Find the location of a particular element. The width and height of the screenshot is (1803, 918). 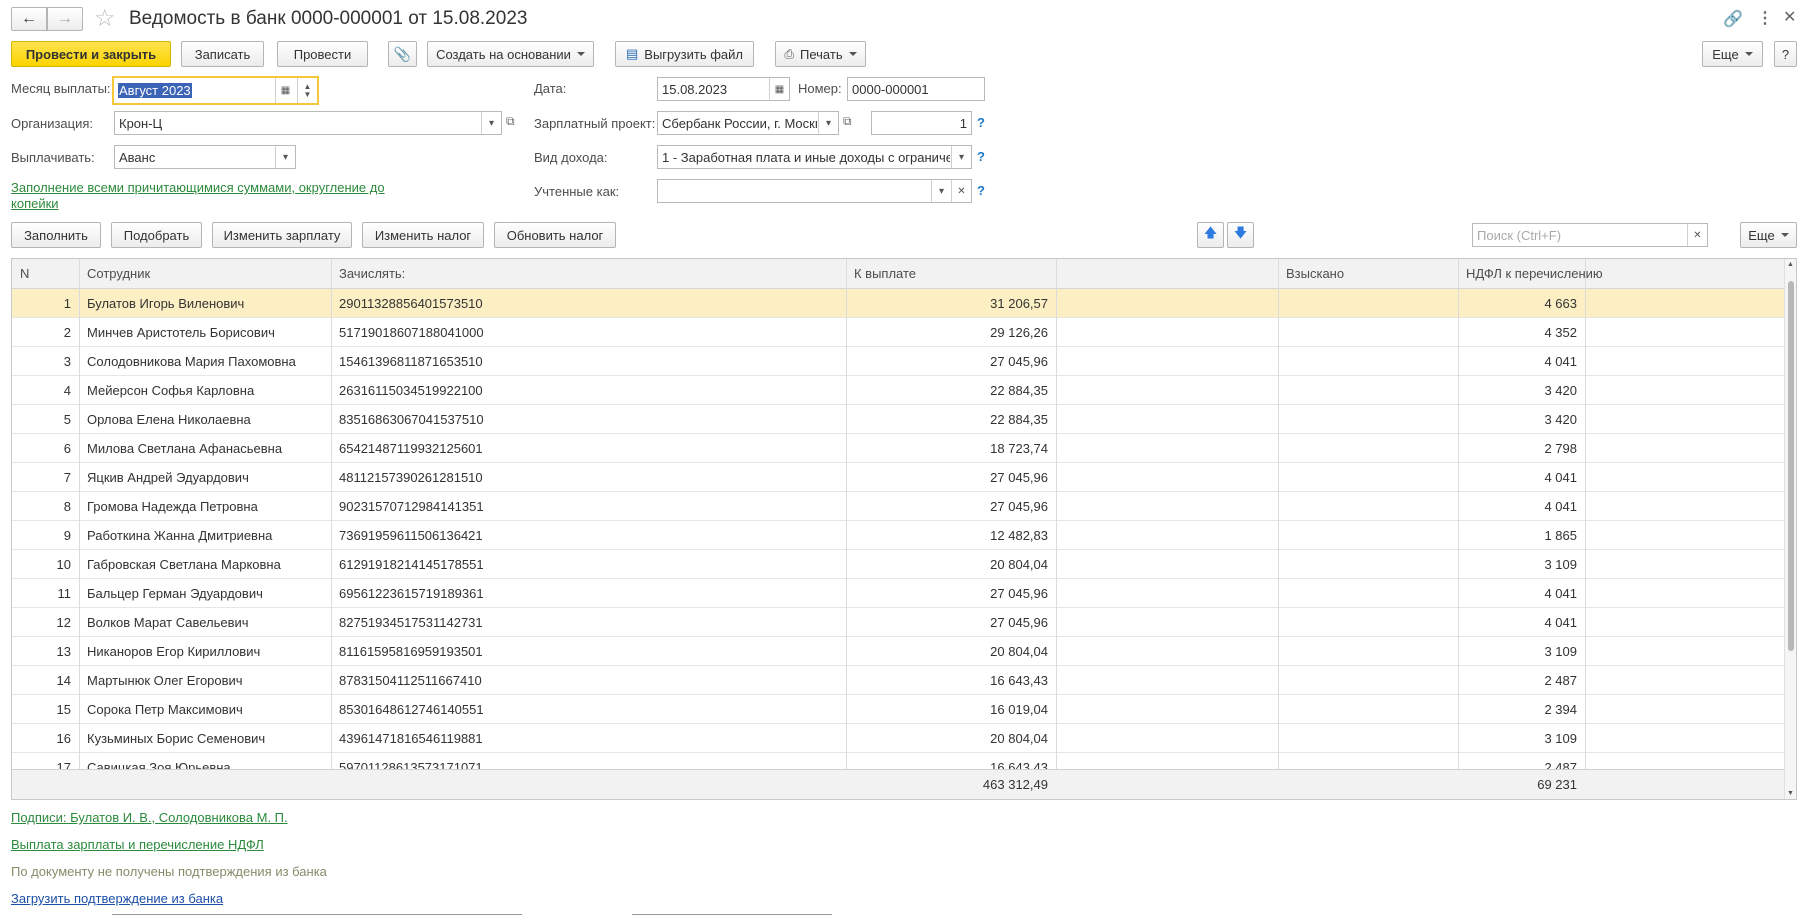

link-icon: 🔗 is located at coordinates (1733, 19).